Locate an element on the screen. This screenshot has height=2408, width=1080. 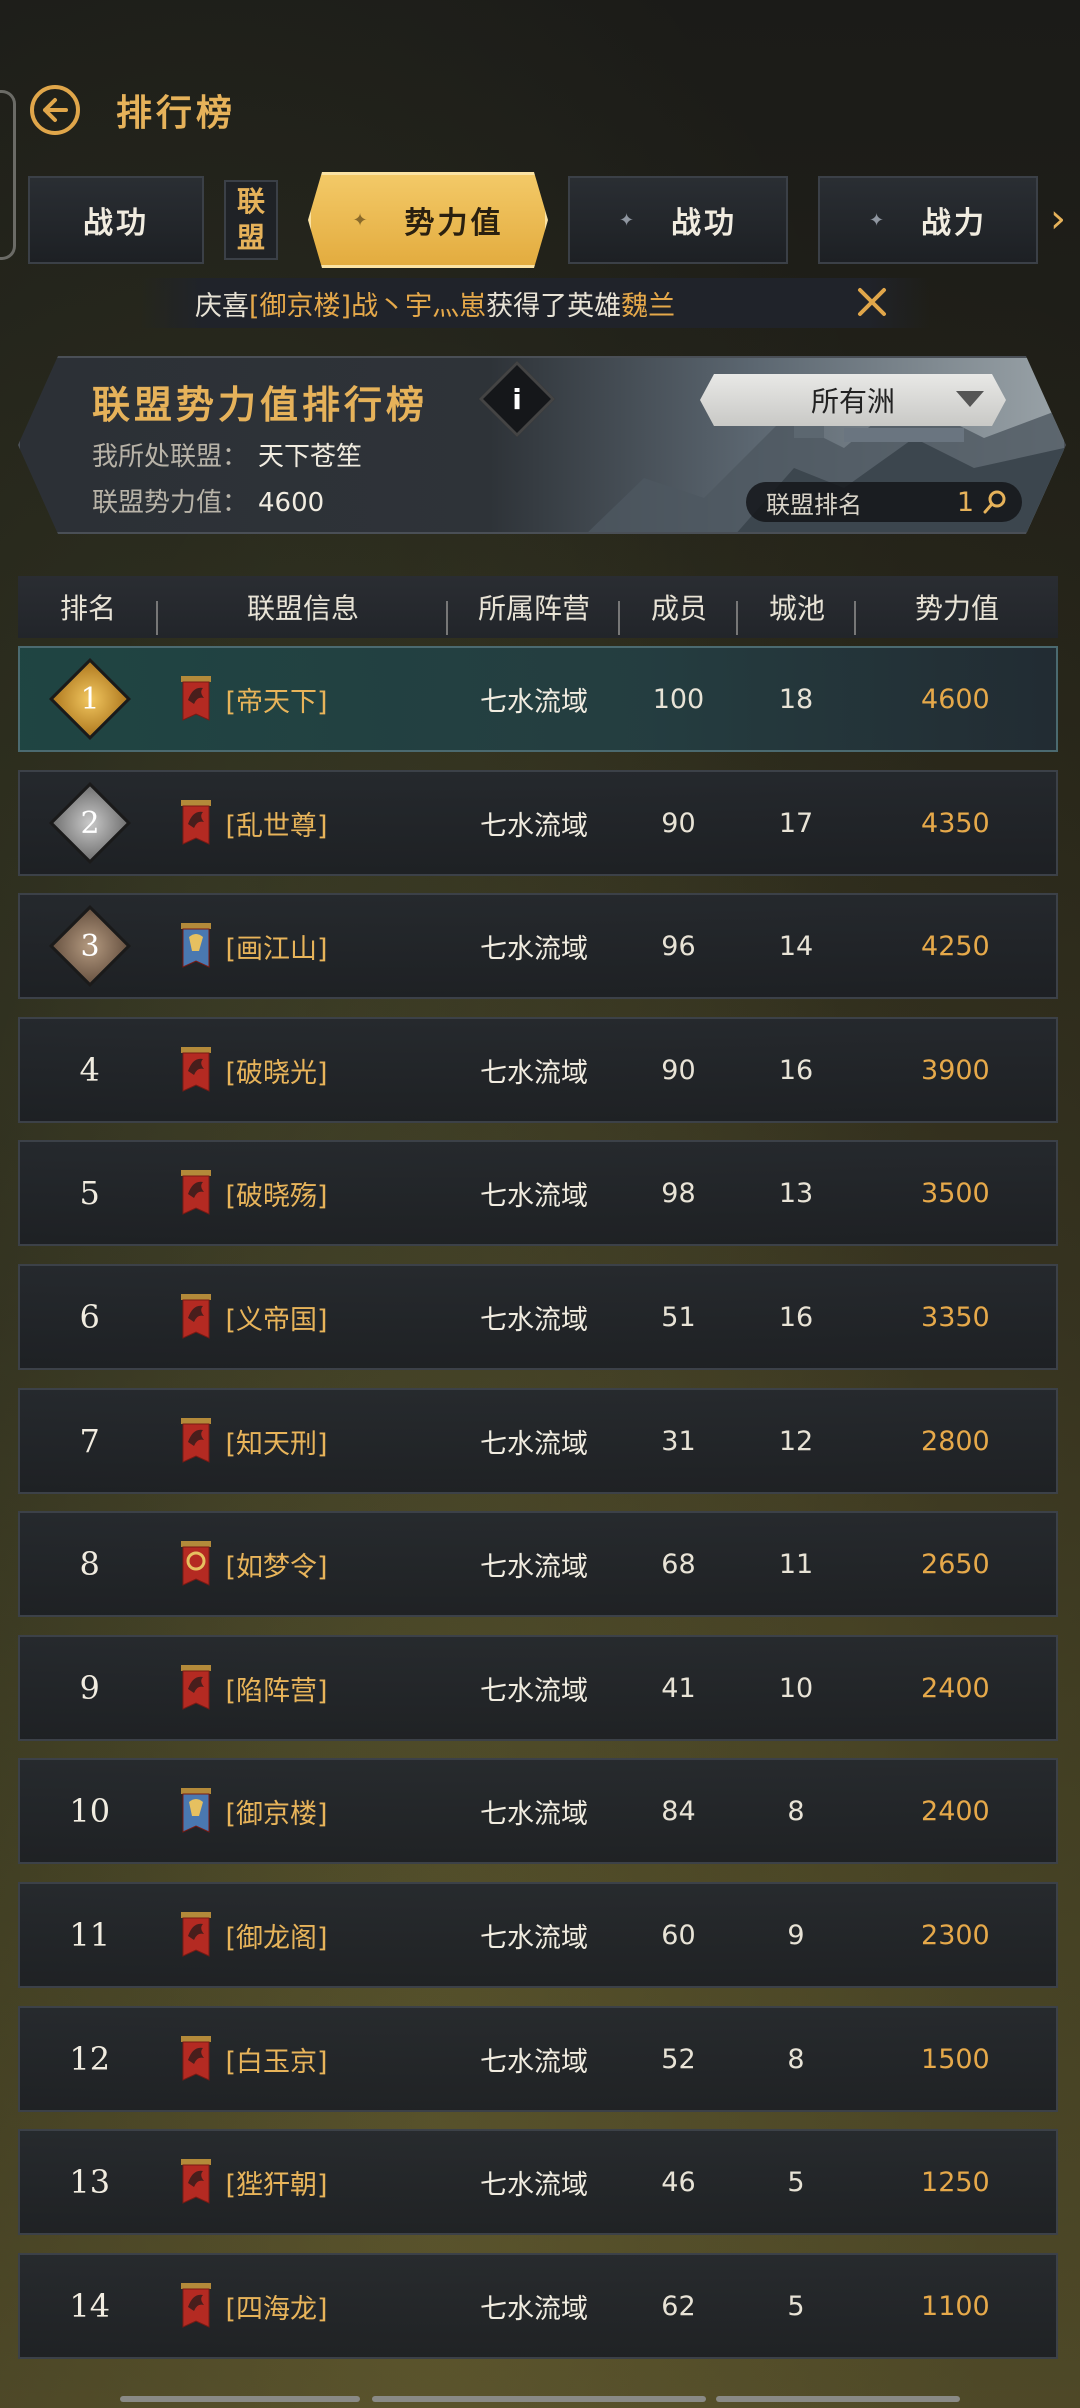
cities-cell: 17 is located at coordinates (796, 823).